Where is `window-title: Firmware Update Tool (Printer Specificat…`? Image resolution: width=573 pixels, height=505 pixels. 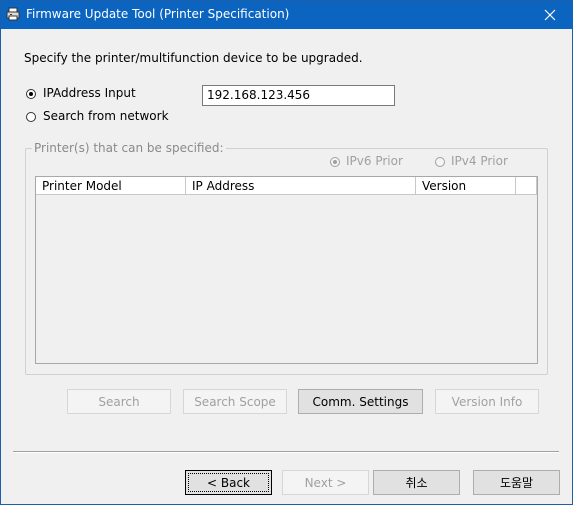
window-title: Firmware Update Tool (Printer Specificat… is located at coordinates (158, 14).